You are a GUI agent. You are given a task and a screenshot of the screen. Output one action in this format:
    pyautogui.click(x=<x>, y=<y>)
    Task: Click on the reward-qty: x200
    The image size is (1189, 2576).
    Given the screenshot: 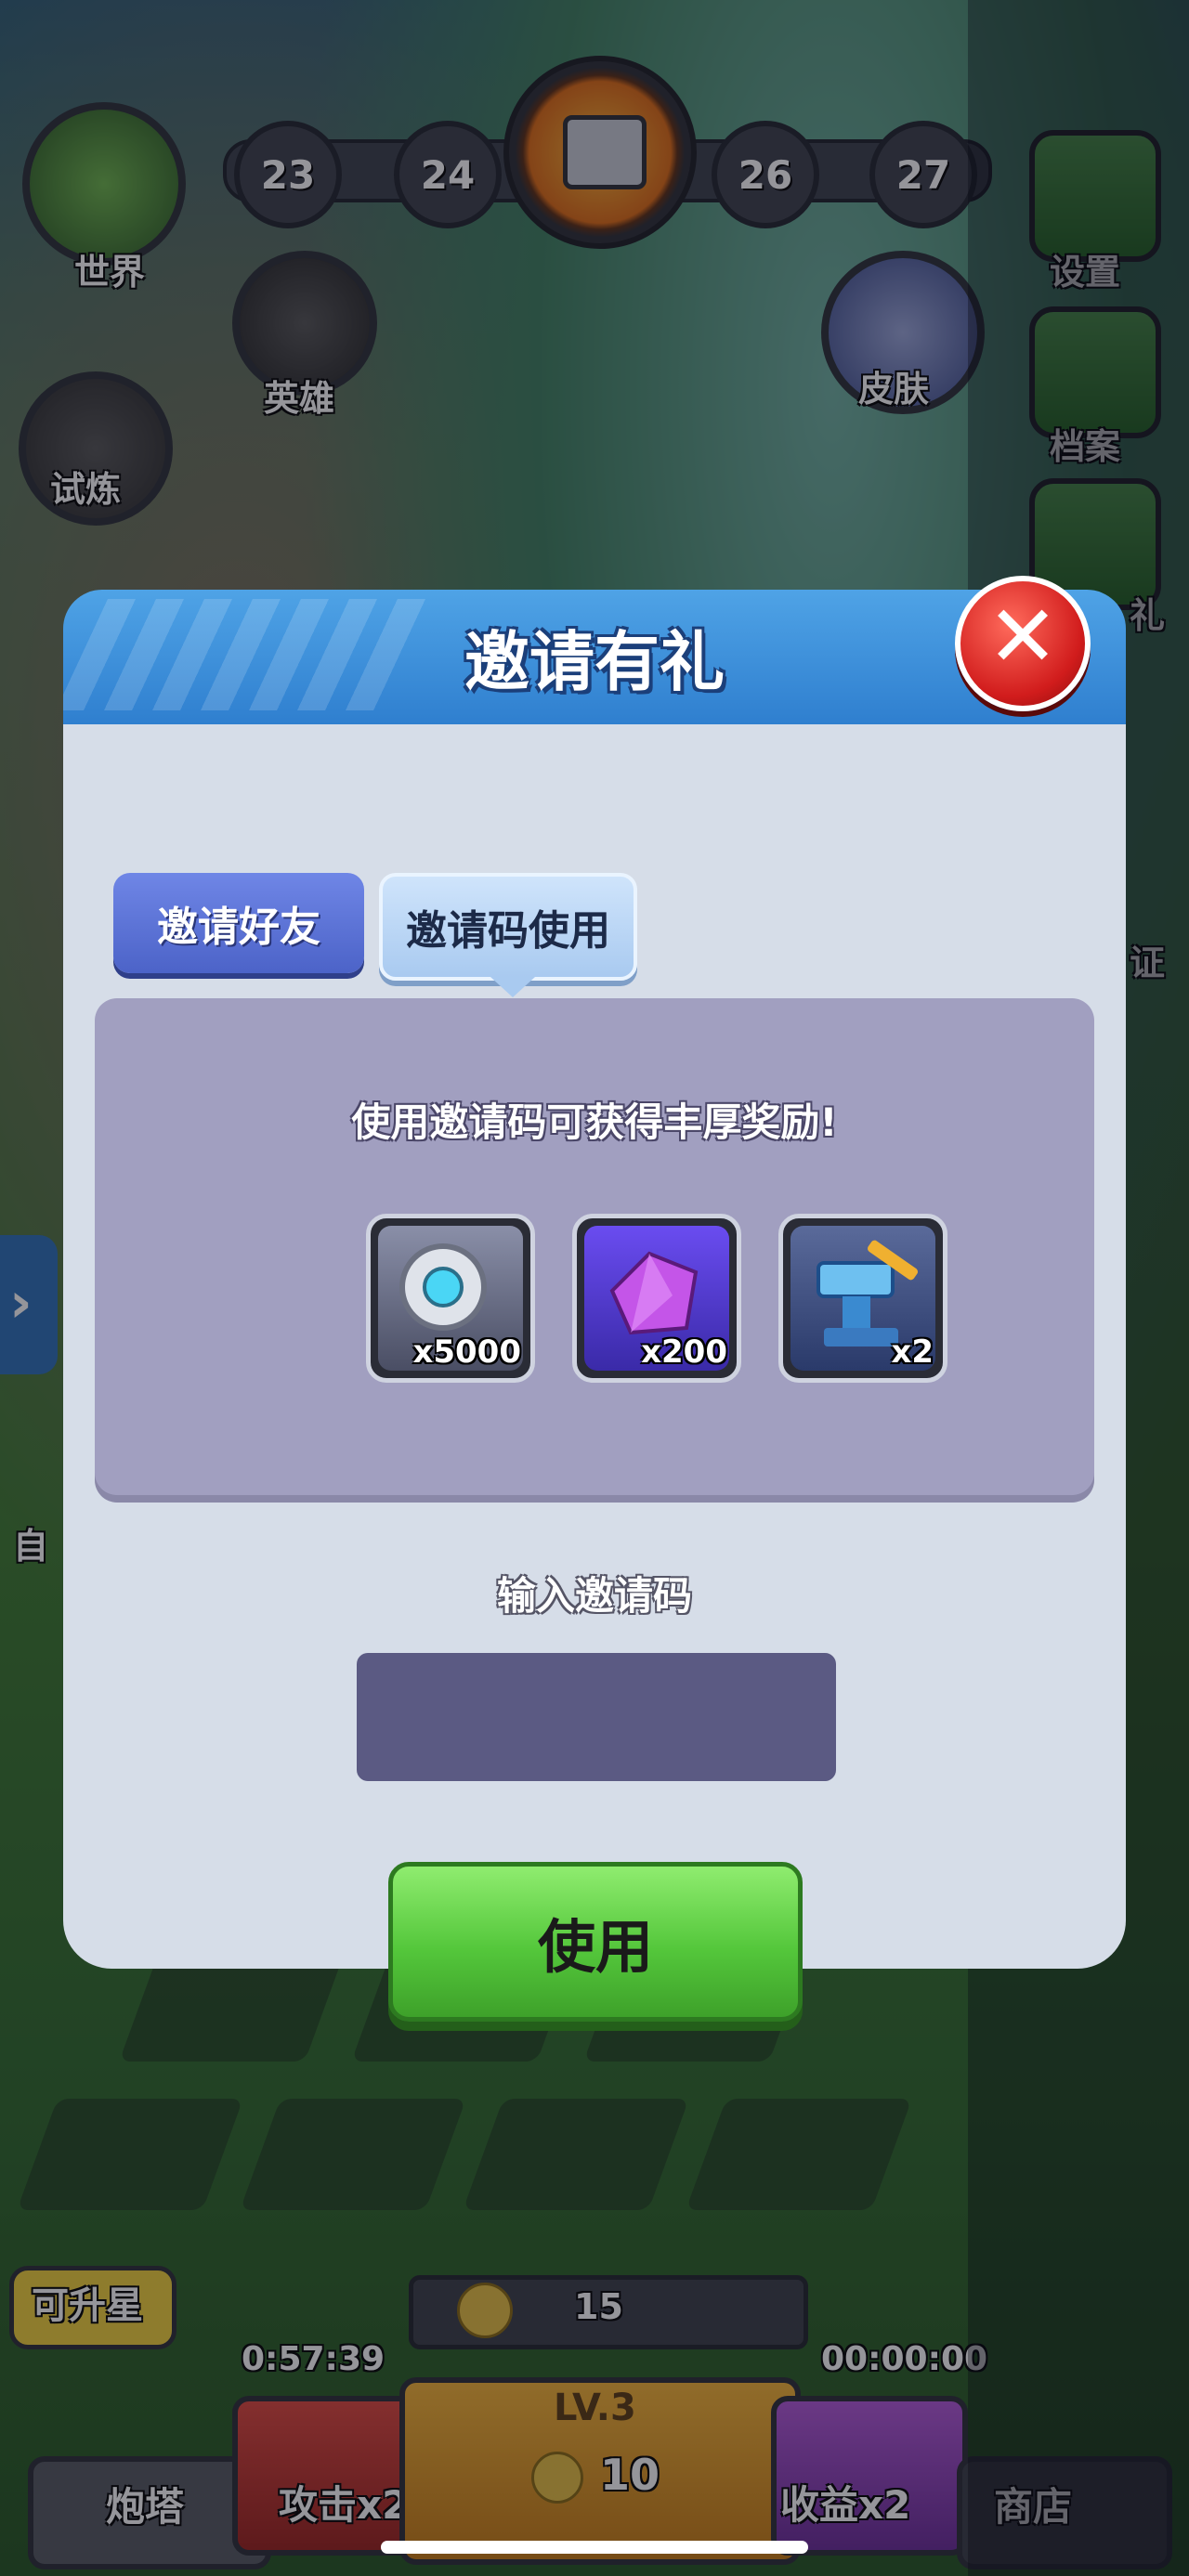 What is the action you would take?
    pyautogui.click(x=684, y=1352)
    